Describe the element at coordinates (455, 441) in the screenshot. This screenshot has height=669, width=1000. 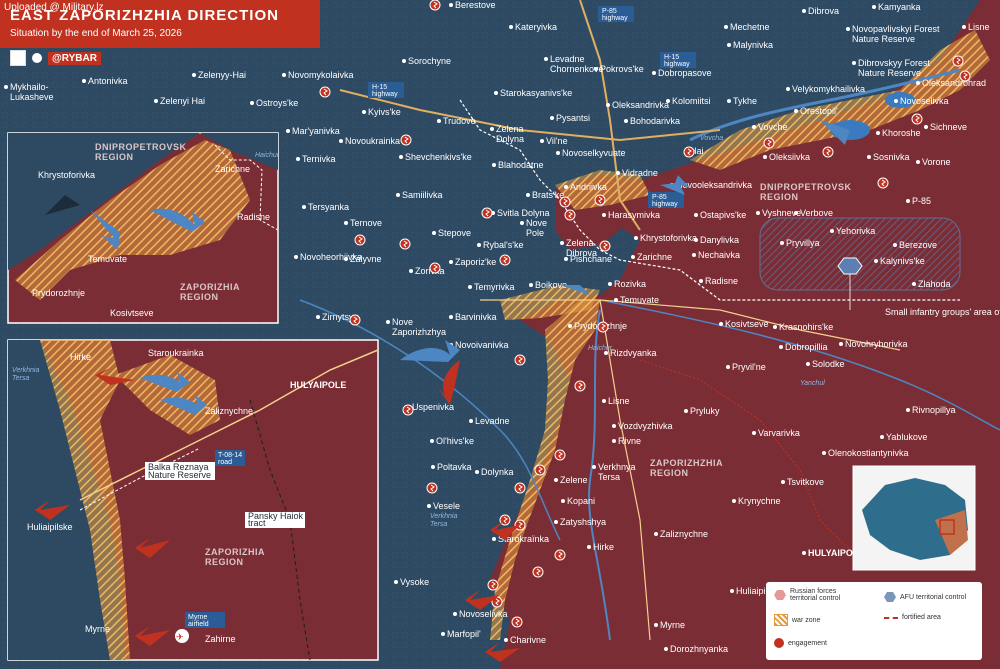
I see `settlement-label: Ol'hivs'ke` at that location.